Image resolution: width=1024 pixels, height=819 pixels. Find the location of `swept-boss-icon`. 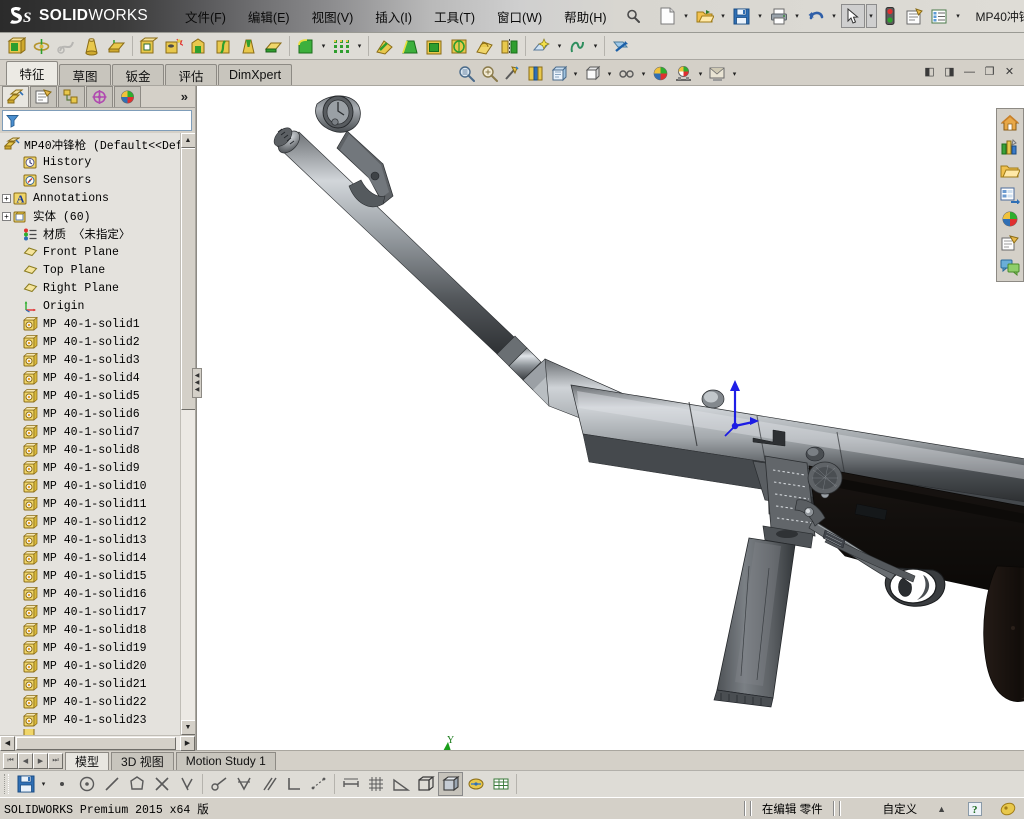

swept-boss-icon is located at coordinates (66, 46).